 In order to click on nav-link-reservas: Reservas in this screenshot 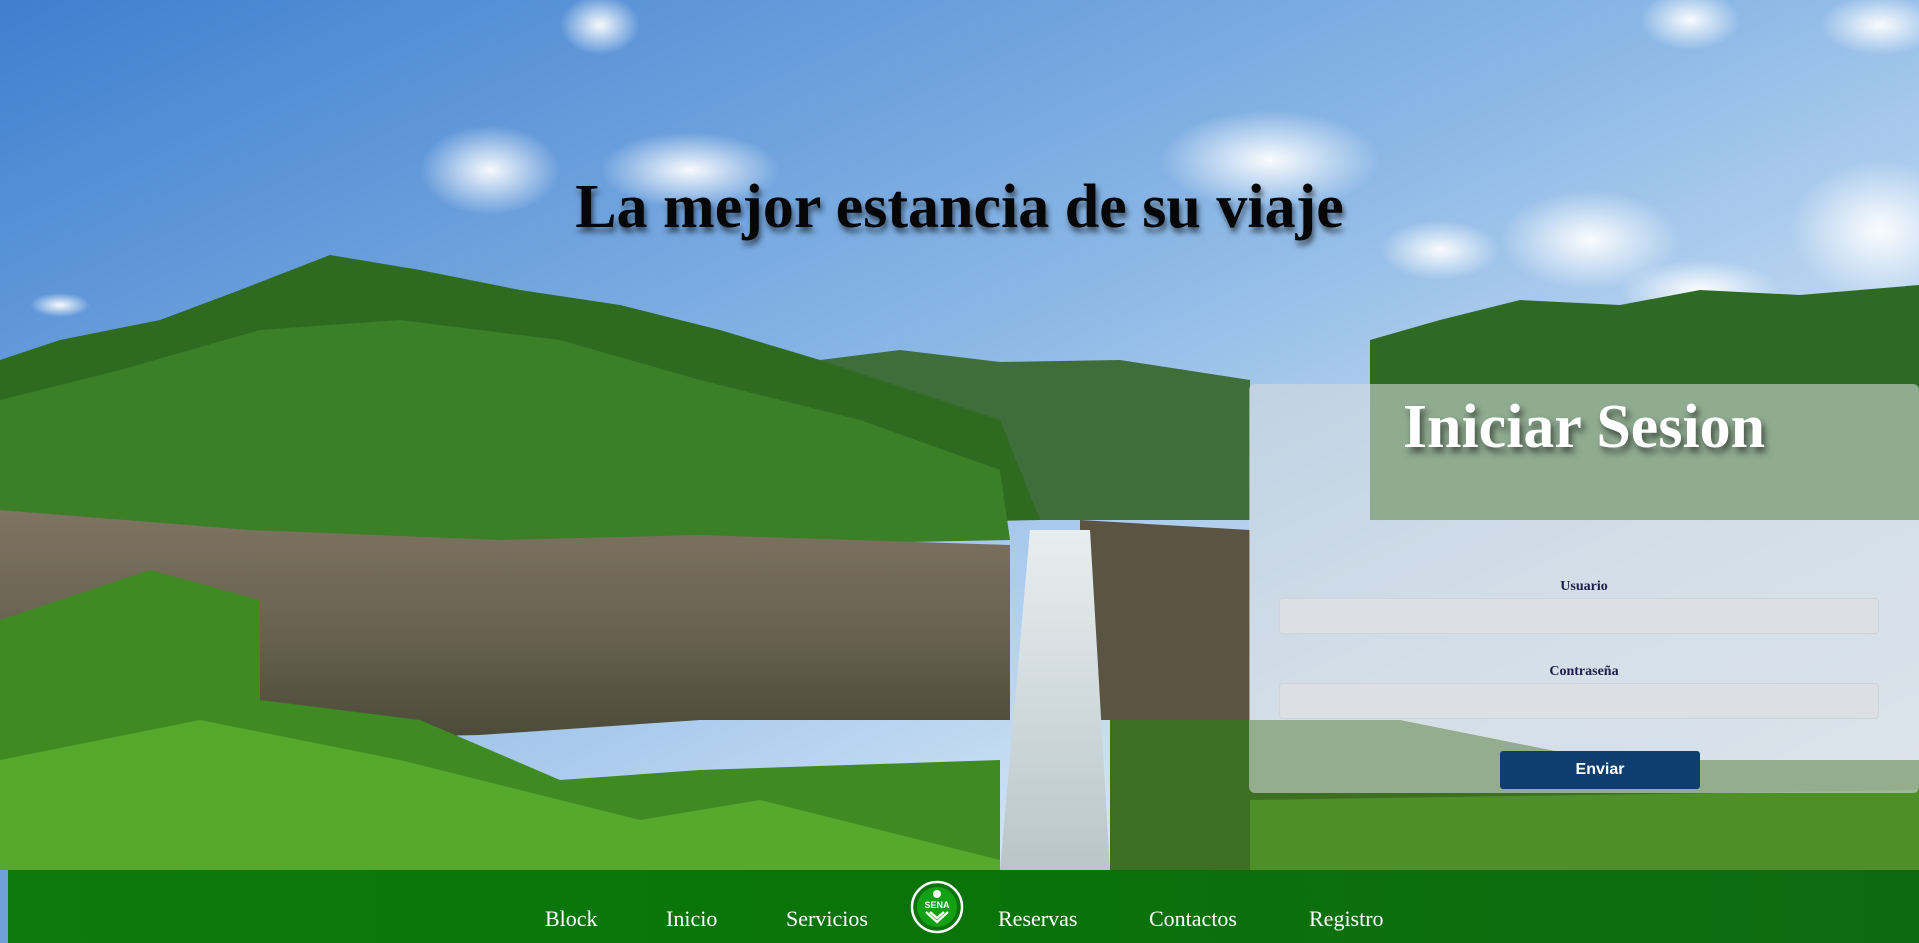, I will do `click(1037, 919)`.